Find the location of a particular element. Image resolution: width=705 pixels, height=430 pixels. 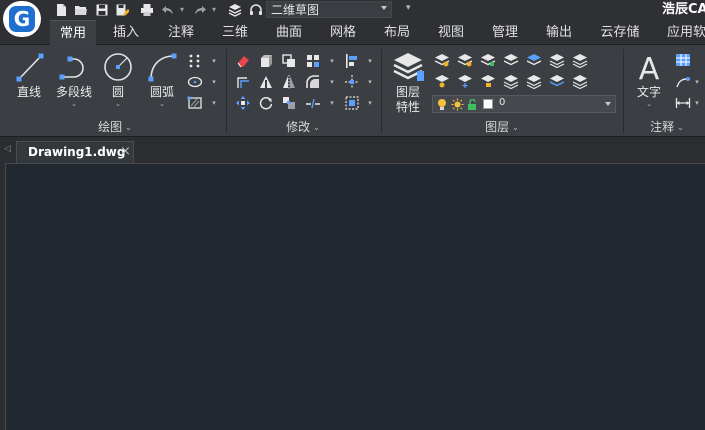

document-tab: Drawing1.dwg × is located at coordinates (75, 152).